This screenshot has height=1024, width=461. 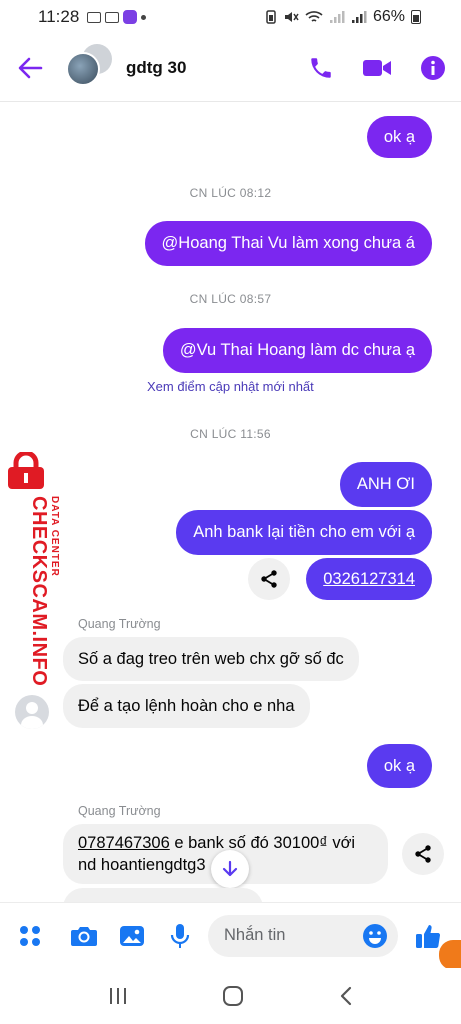 I want to click on notification-icons, so click(x=117, y=17).